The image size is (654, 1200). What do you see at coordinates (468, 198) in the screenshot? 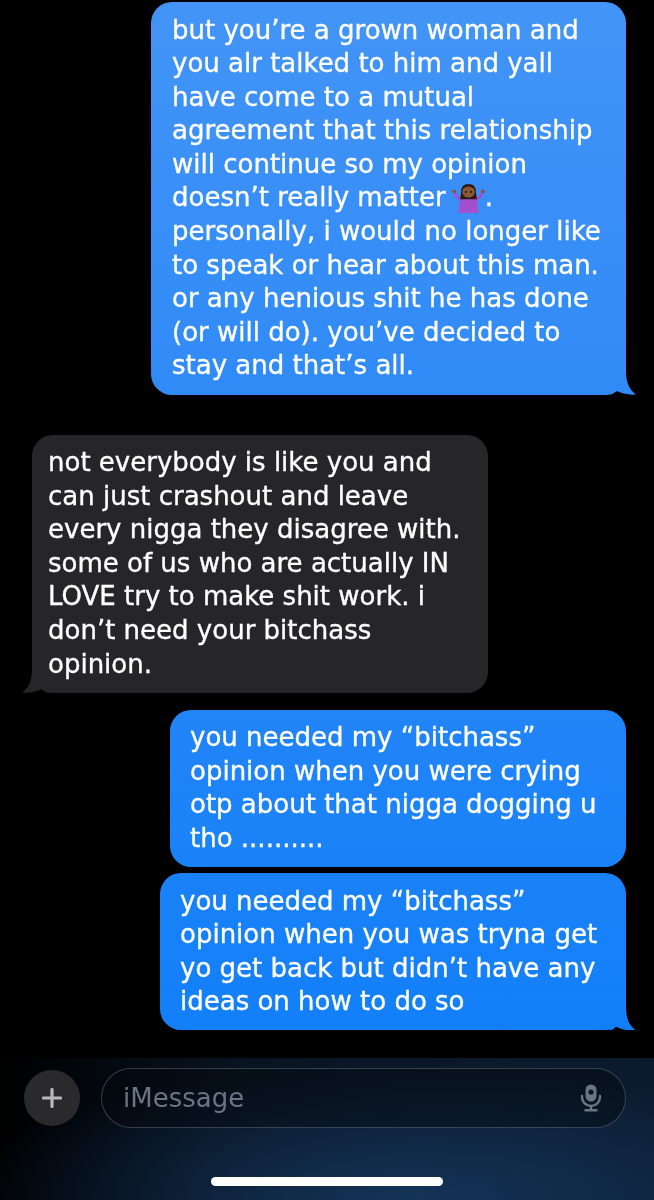
I see `shrugging-person-icon` at bounding box center [468, 198].